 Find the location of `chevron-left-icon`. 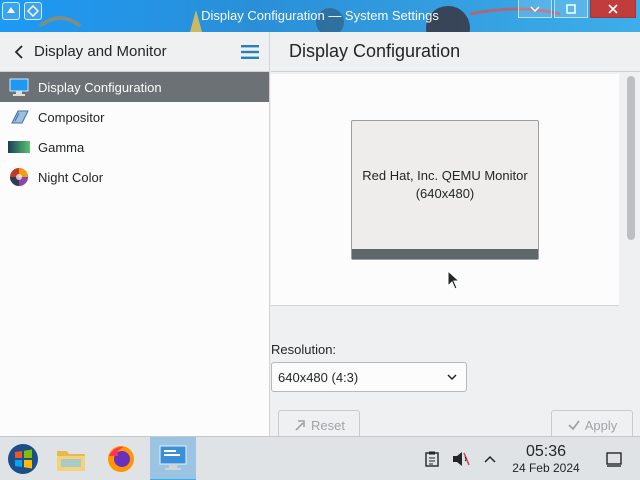

chevron-left-icon is located at coordinates (18, 51).